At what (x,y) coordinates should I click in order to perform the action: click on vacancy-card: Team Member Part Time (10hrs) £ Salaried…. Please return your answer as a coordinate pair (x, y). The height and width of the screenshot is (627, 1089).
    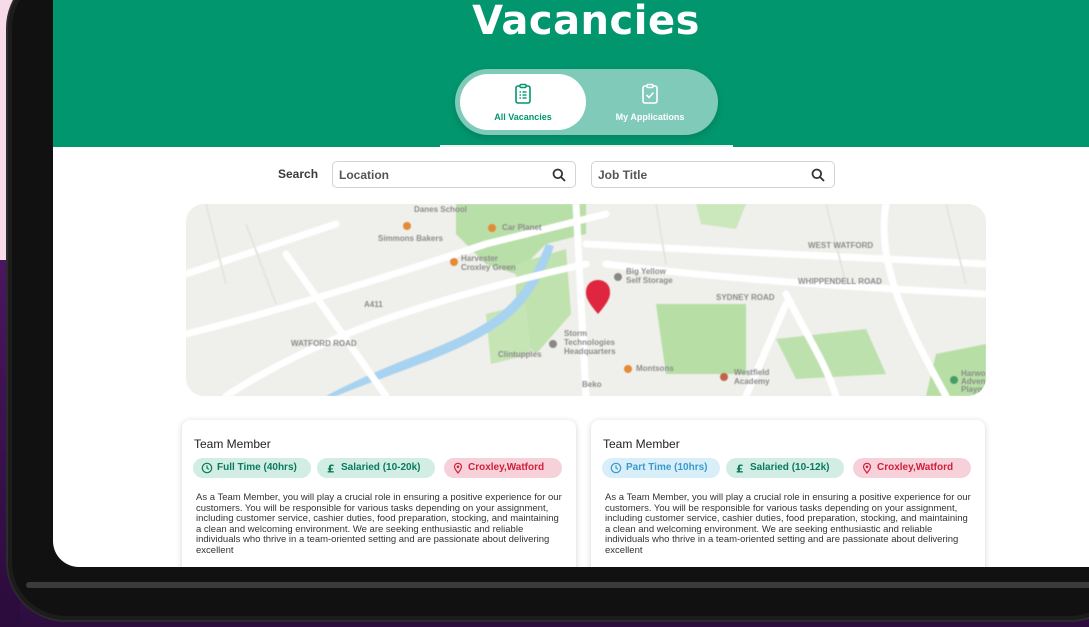
    Looking at the image, I should click on (788, 493).